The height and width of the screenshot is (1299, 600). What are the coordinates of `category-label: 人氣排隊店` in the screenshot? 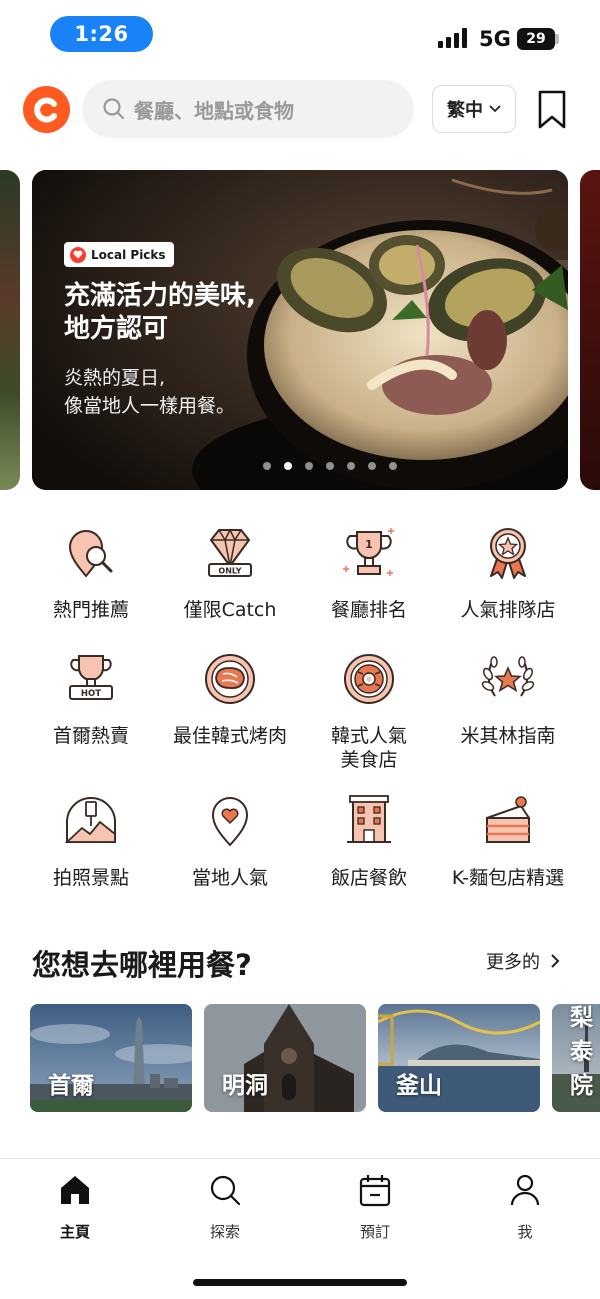 It's located at (508, 610).